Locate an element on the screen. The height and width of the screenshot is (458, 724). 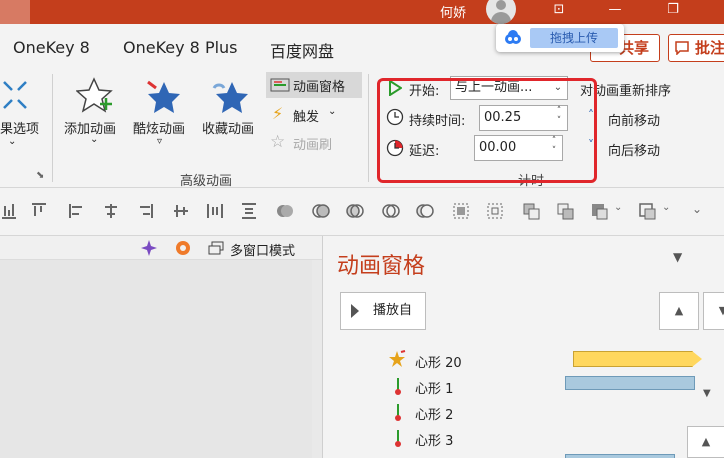
animation-pane-icon is located at coordinates (280, 85).